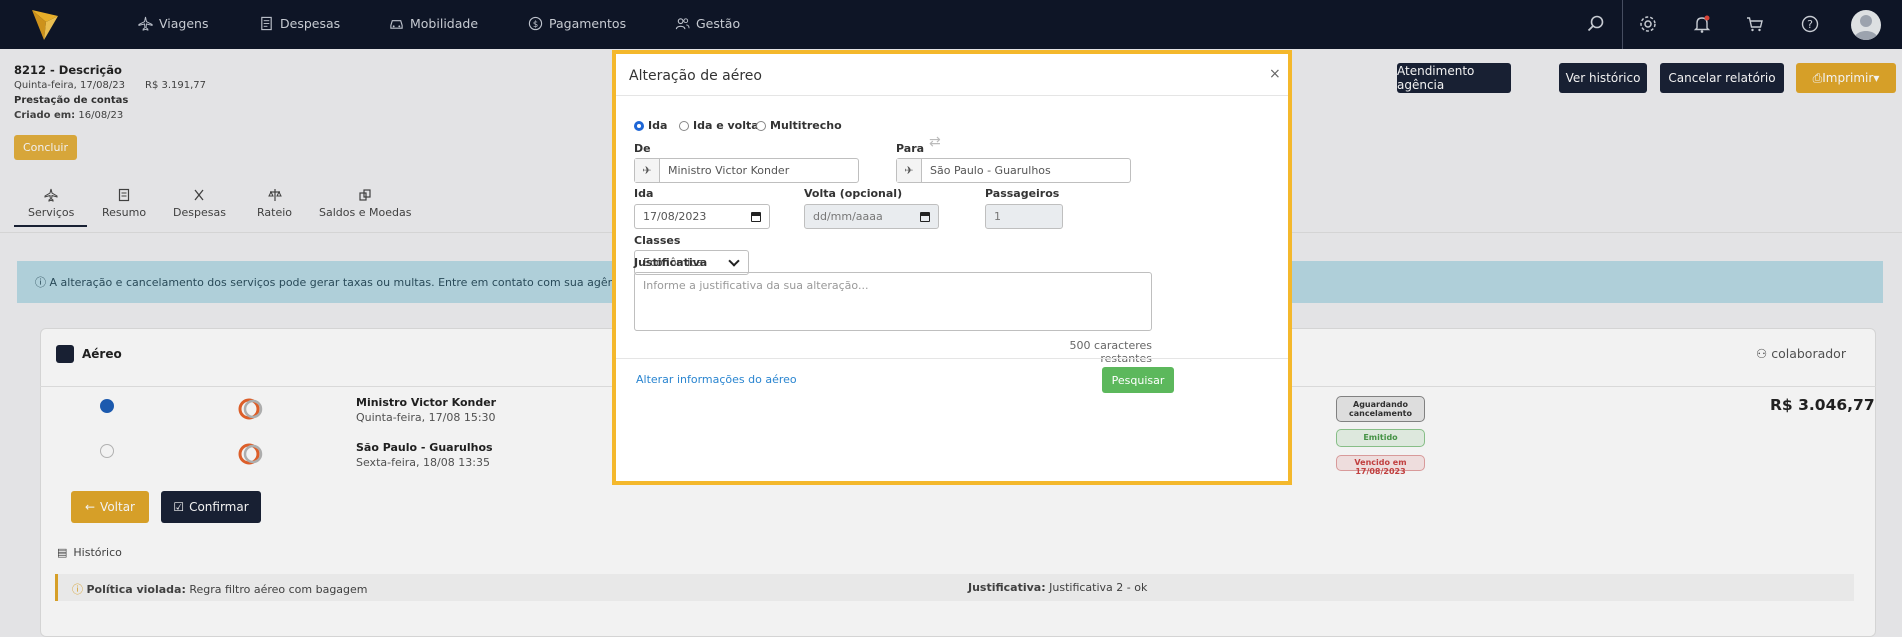 This screenshot has width=1902, height=637. I want to click on classes-label: Classes, so click(657, 240).